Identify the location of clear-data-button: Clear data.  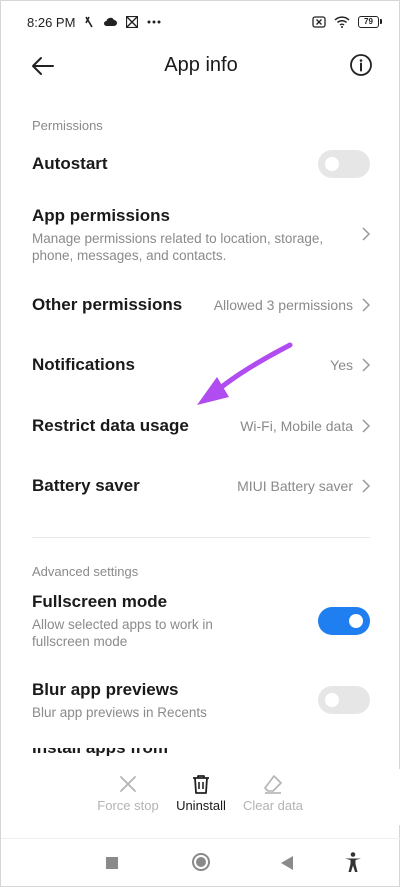
(273, 791).